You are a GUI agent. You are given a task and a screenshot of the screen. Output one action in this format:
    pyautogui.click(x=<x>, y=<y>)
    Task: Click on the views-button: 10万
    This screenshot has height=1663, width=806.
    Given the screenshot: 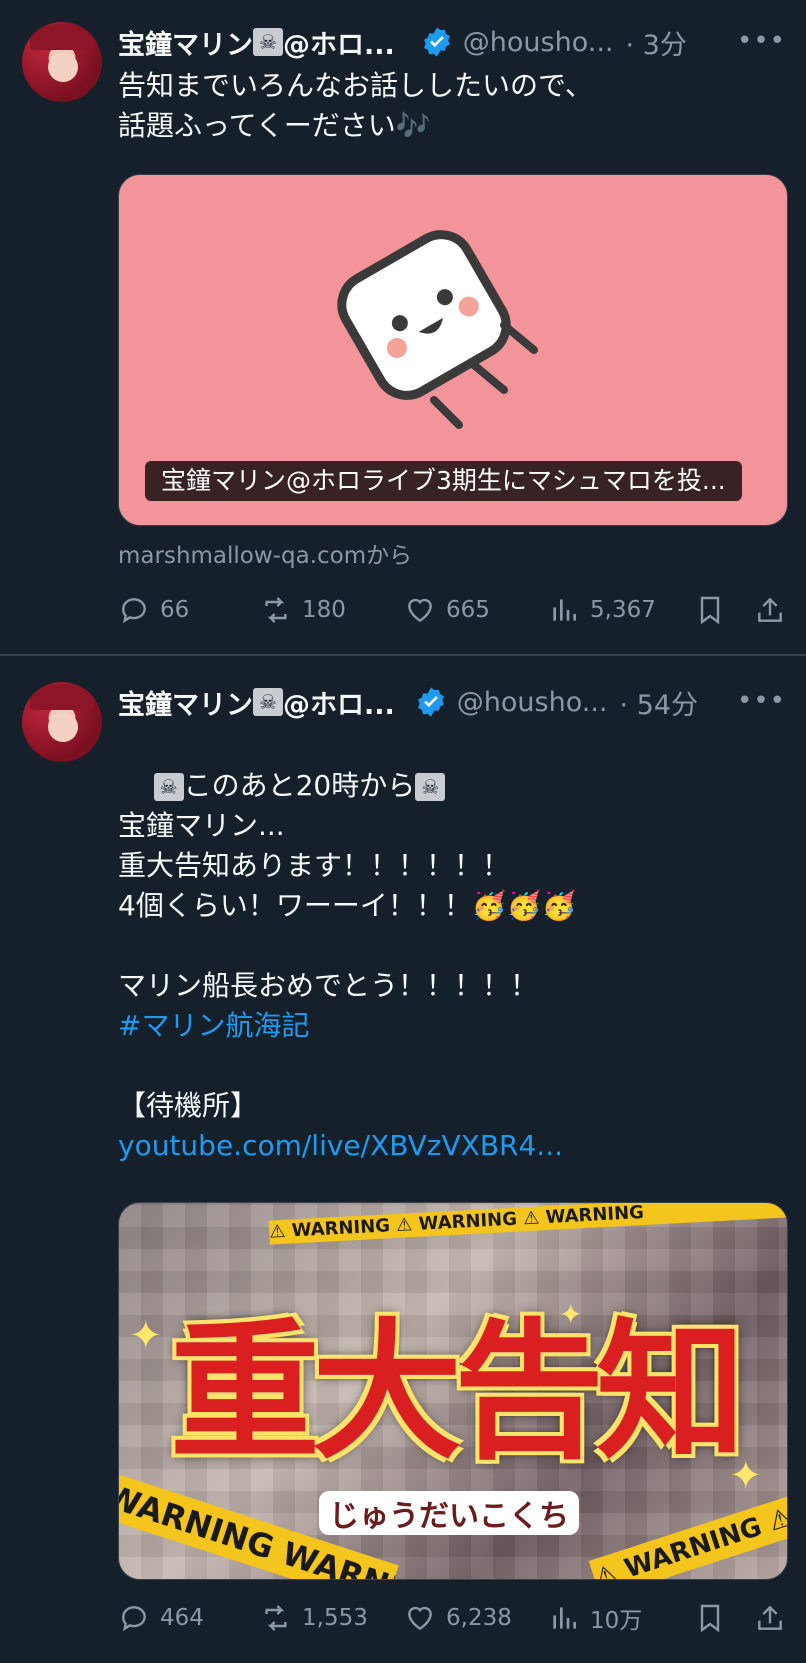 What is the action you would take?
    pyautogui.click(x=595, y=1618)
    